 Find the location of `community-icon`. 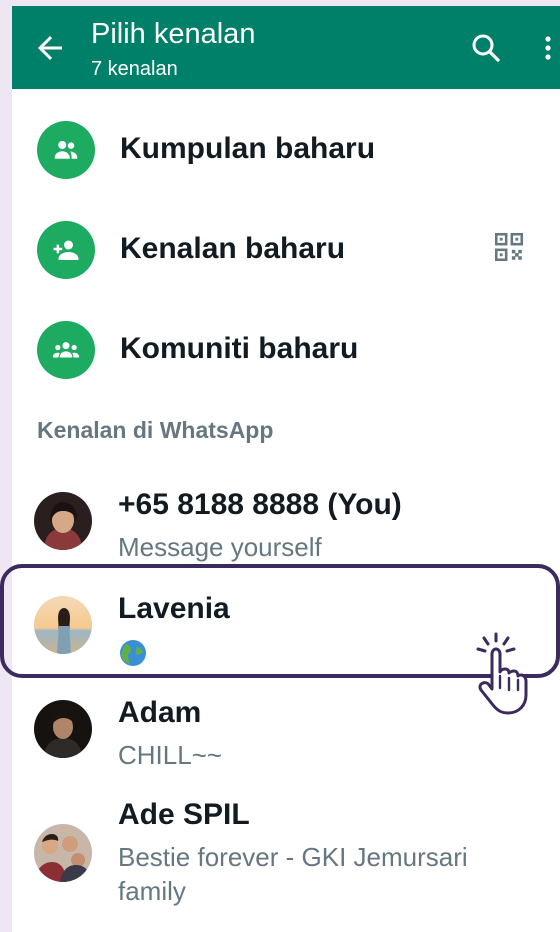

community-icon is located at coordinates (66, 350).